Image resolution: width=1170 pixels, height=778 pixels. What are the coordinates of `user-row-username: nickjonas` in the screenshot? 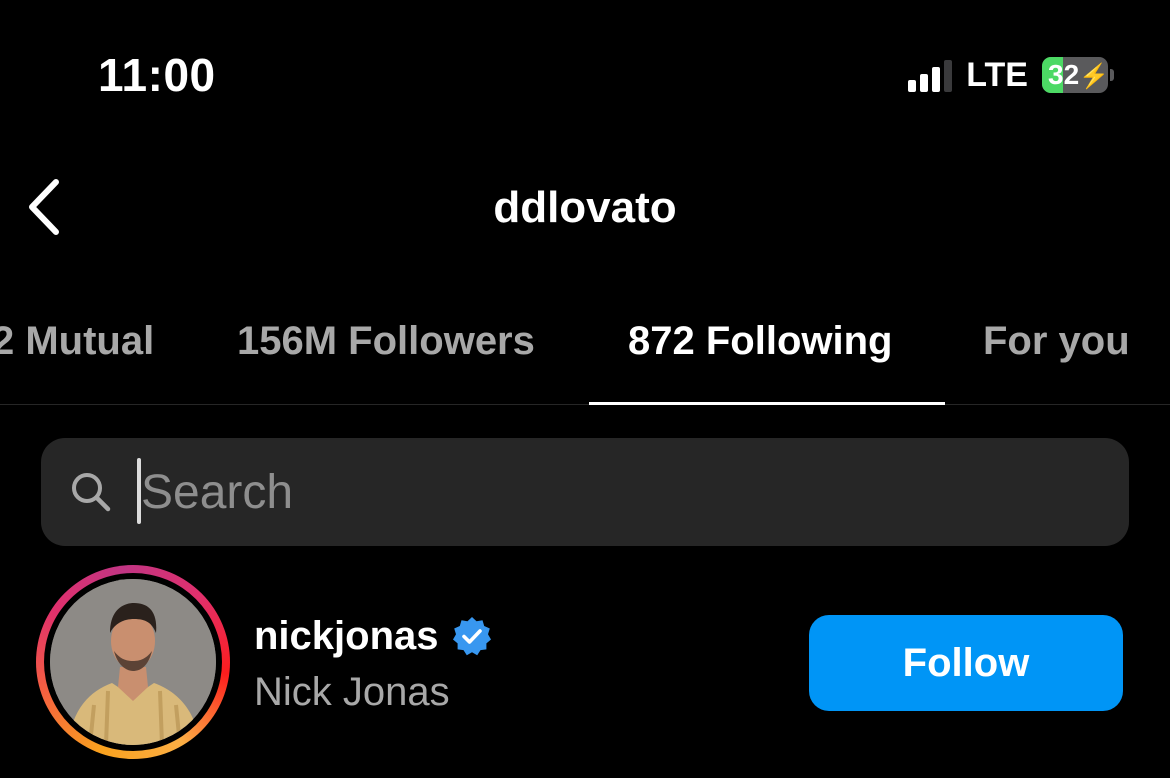 It's located at (373, 636).